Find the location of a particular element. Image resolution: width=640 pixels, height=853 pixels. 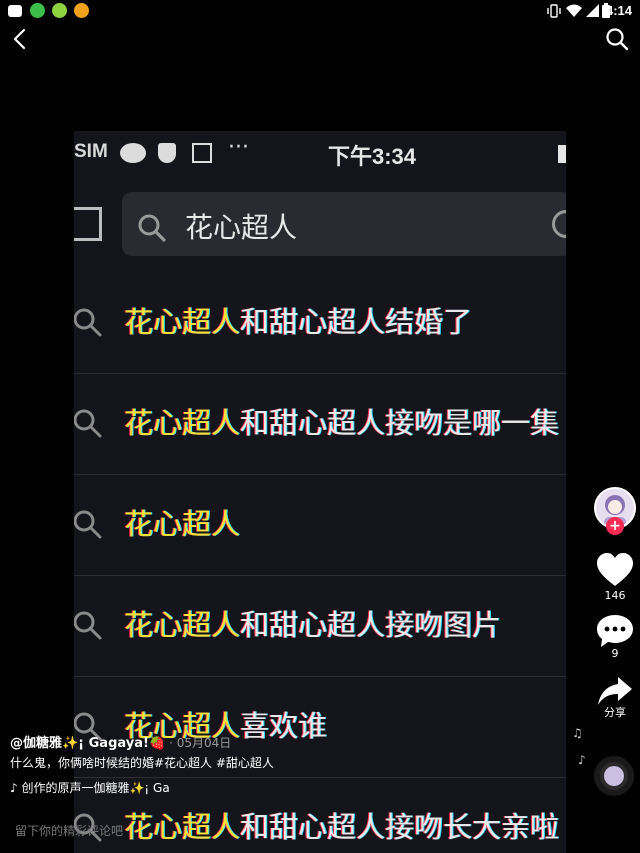

wifi-icon is located at coordinates (574, 10).